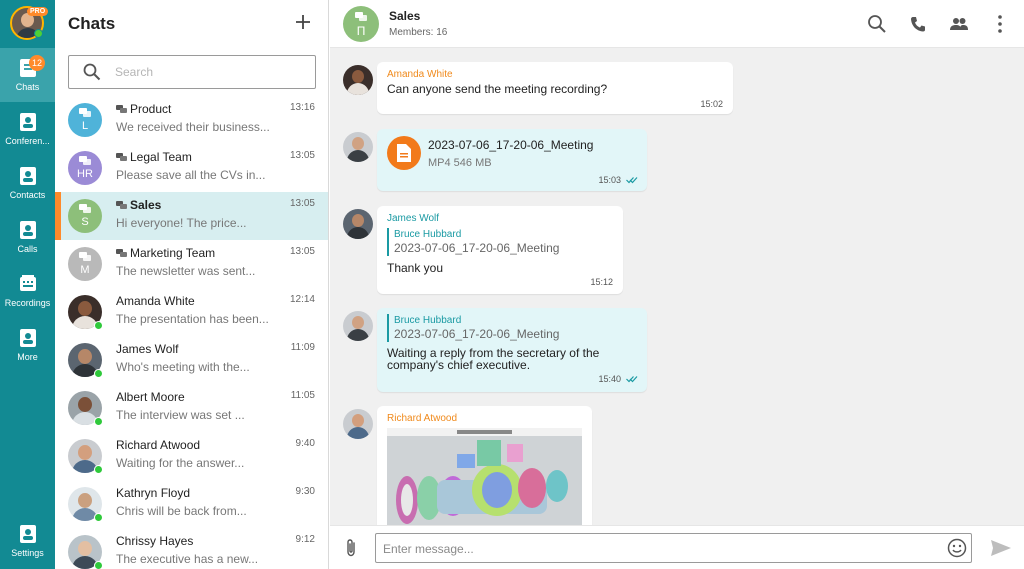  I want to click on quoted-sender: Bruce Hubbard, so click(428, 320).